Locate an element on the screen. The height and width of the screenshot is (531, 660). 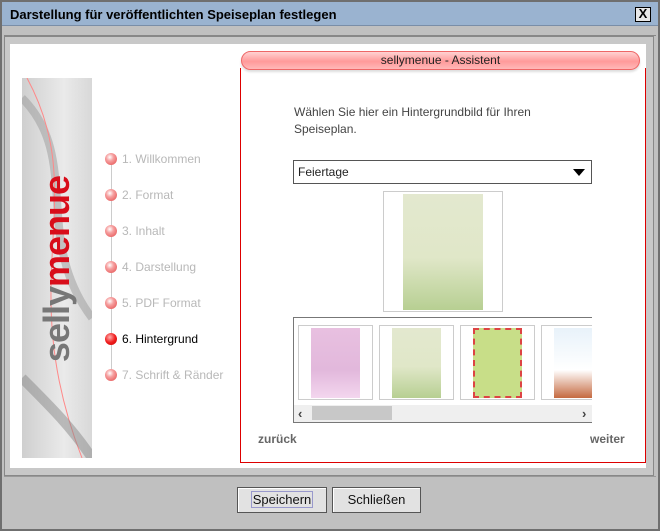
preview-image is located at coordinates (443, 252).